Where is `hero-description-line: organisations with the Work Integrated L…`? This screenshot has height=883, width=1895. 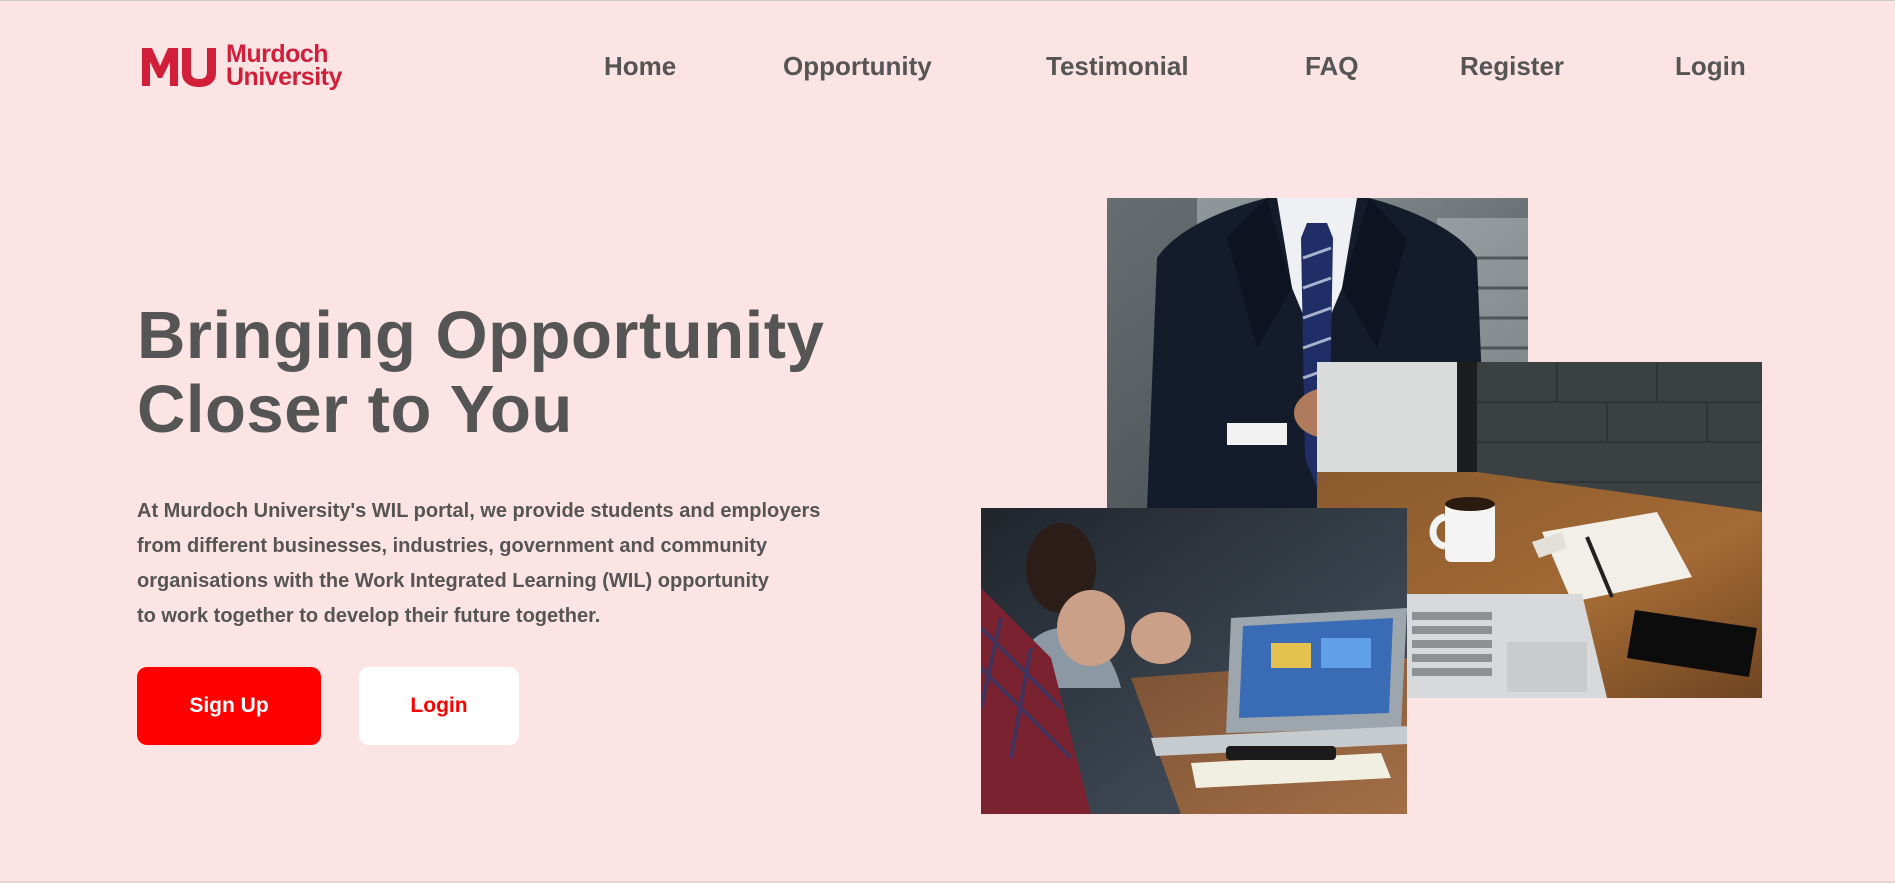 hero-description-line: organisations with the Work Integrated L… is located at coordinates (453, 581).